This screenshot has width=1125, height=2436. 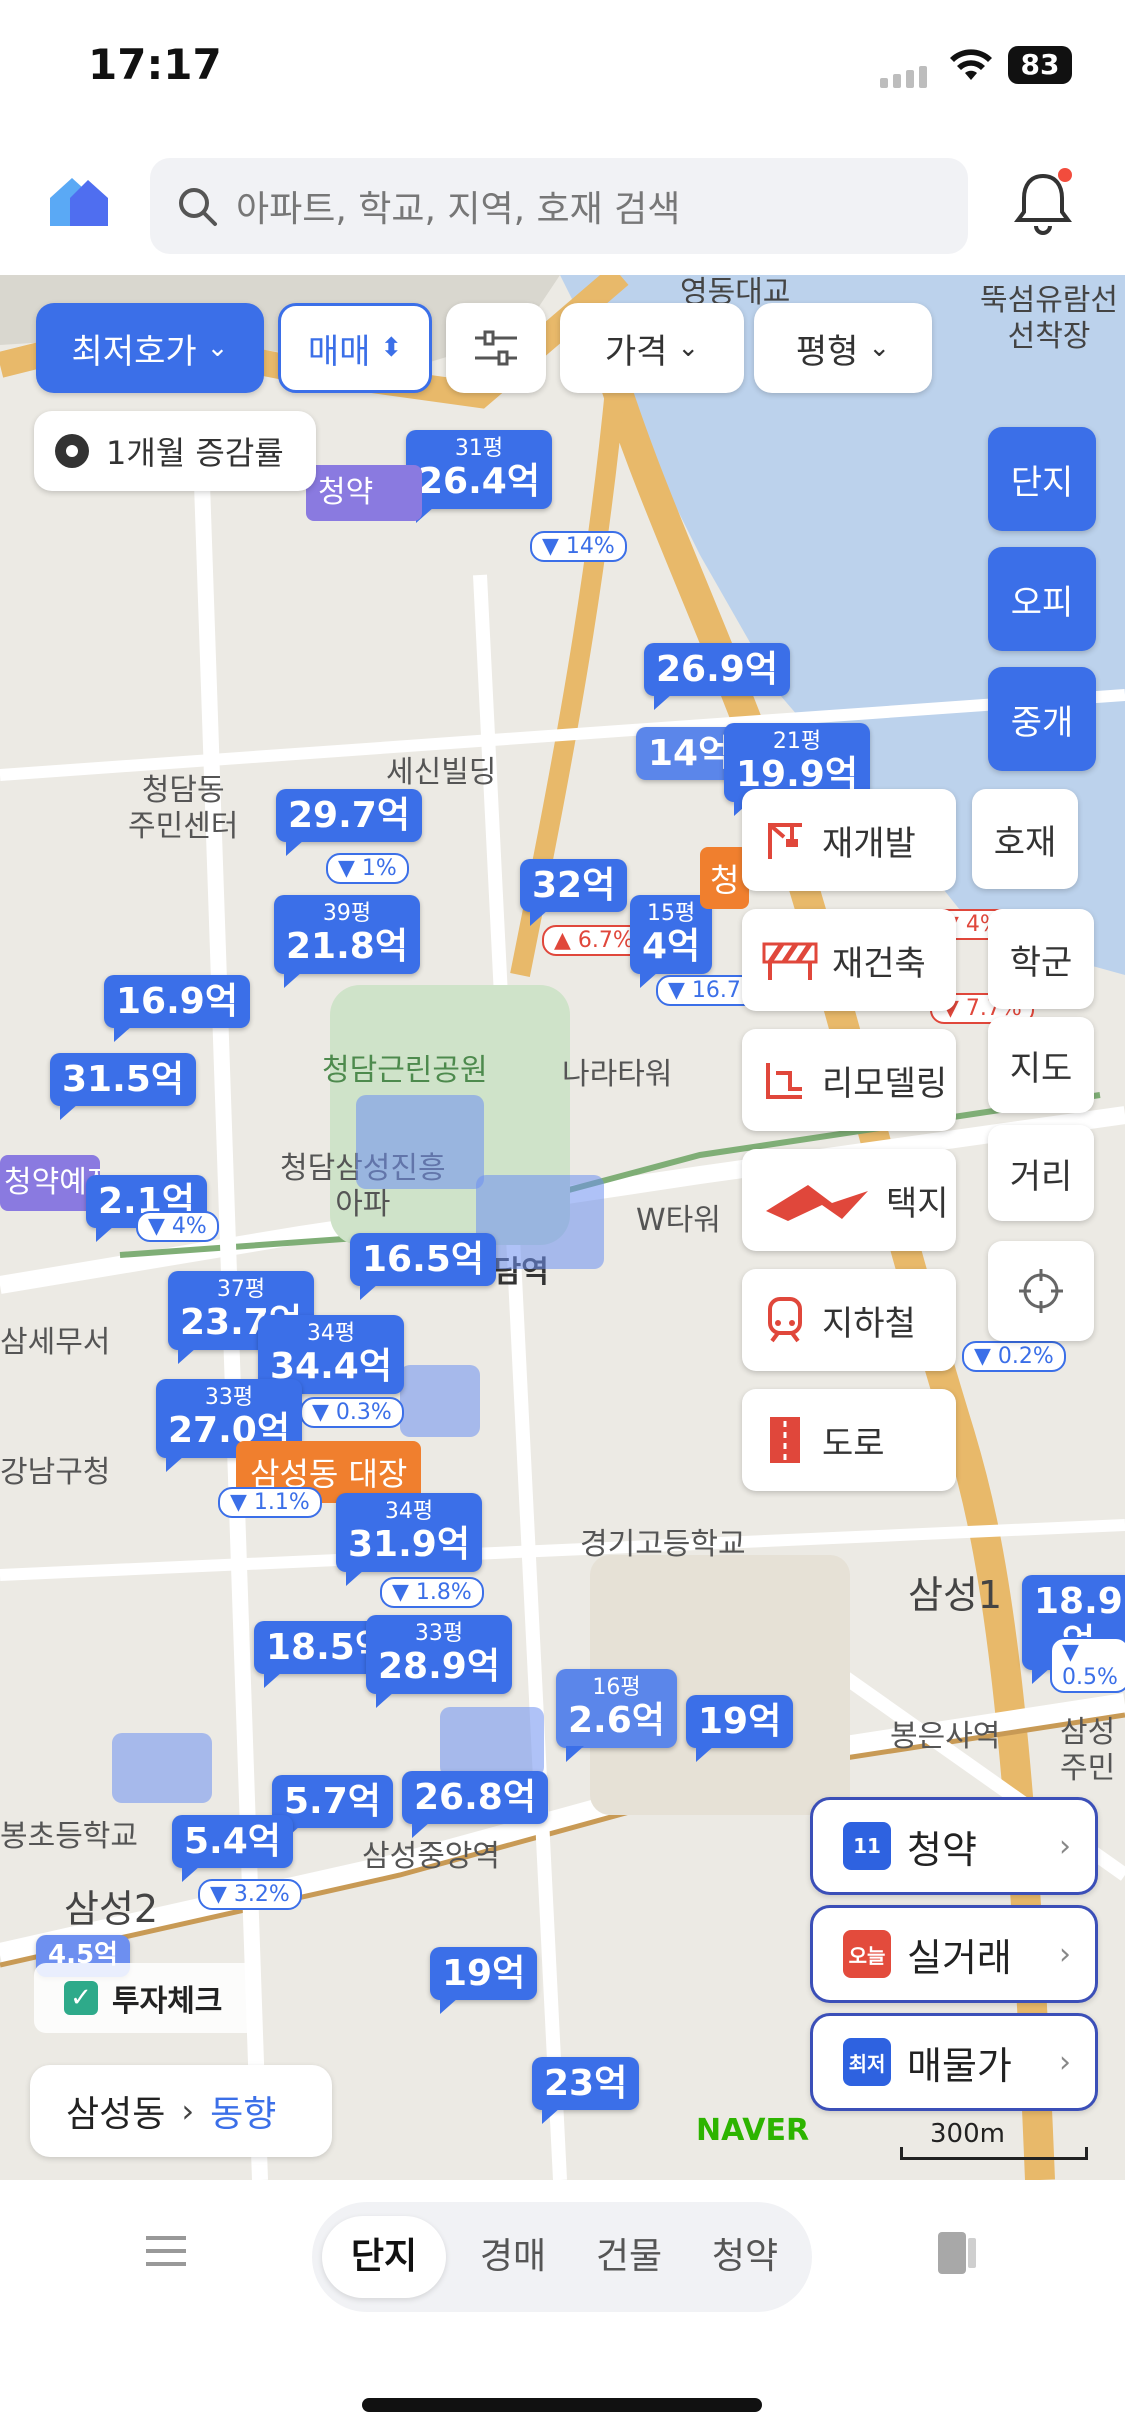 What do you see at coordinates (817, 1203) in the screenshot?
I see `land-icon` at bounding box center [817, 1203].